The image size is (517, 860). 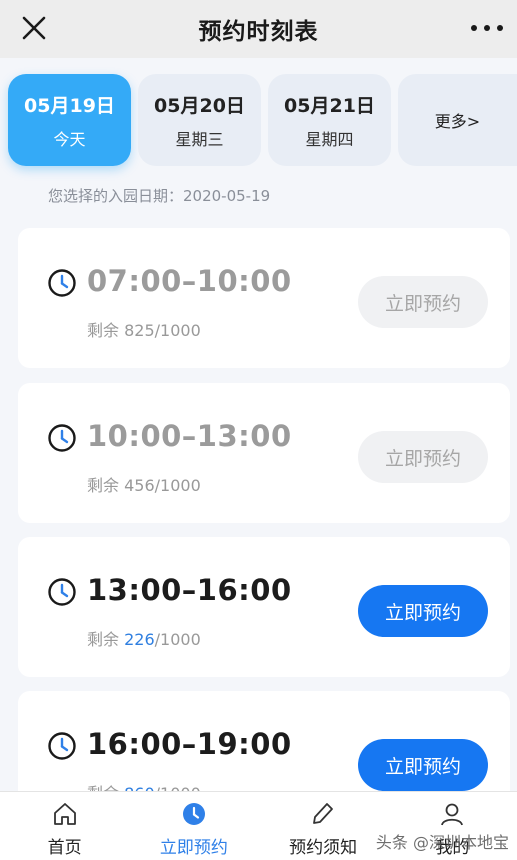 What do you see at coordinates (189, 436) in the screenshot?
I see `slot-time: 10:00–13:00` at bounding box center [189, 436].